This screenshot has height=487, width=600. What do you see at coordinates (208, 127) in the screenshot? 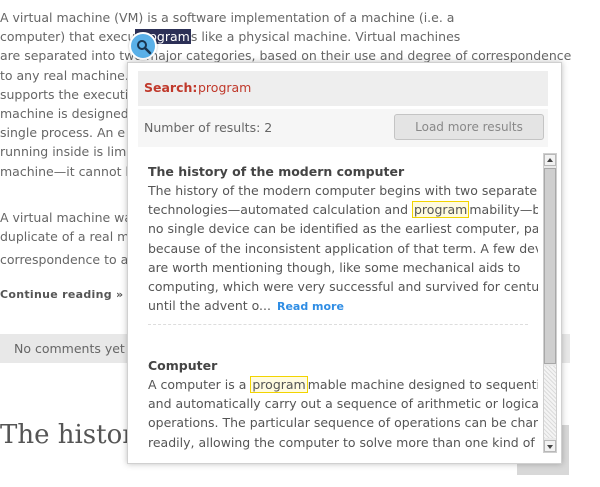
I see `results-count: Number of results: 2` at bounding box center [208, 127].